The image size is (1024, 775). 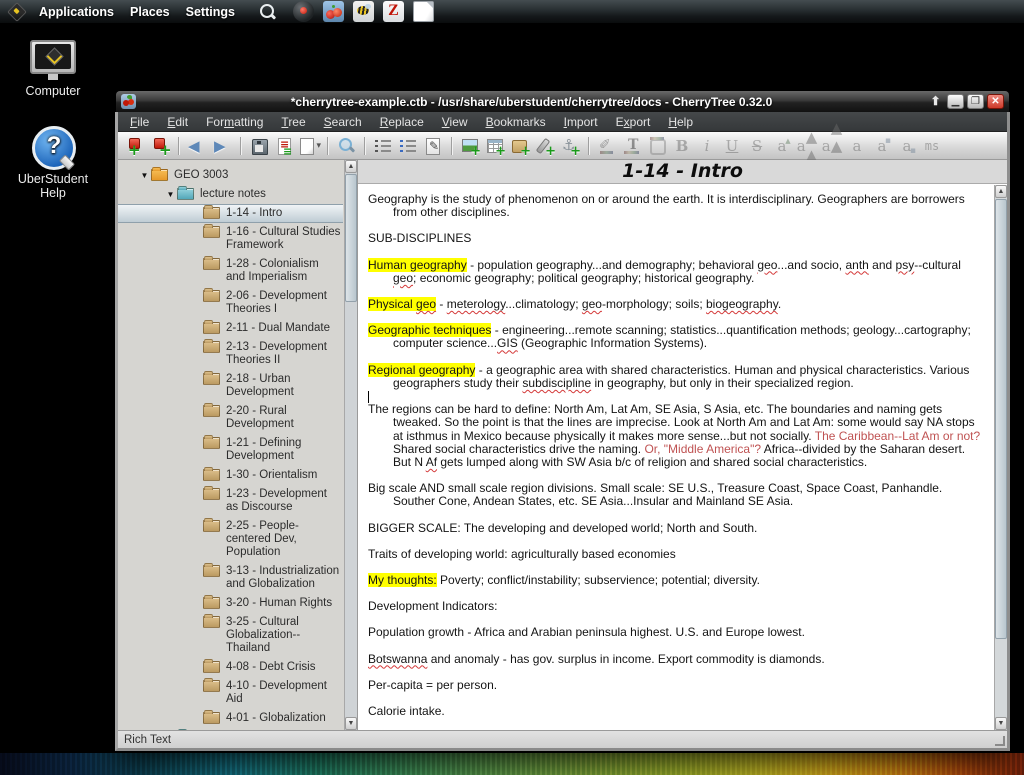 I want to click on launcher-bee-notes-icon, so click(x=363, y=11).